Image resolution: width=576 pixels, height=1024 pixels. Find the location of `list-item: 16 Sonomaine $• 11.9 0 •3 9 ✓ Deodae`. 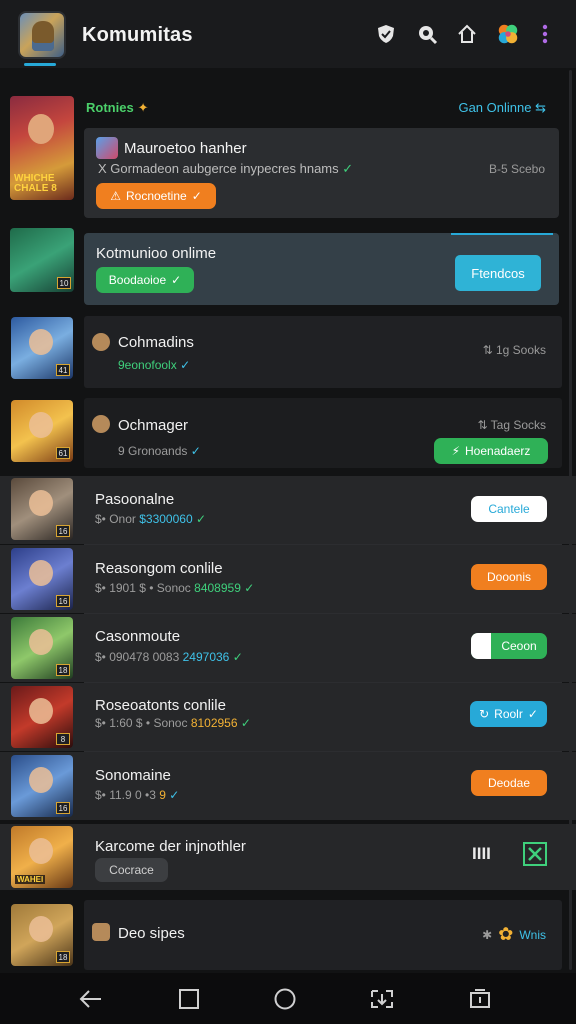

list-item: 16 Sonomaine $• 11.9 0 •3 9 ✓ Deodae is located at coordinates (288, 786).